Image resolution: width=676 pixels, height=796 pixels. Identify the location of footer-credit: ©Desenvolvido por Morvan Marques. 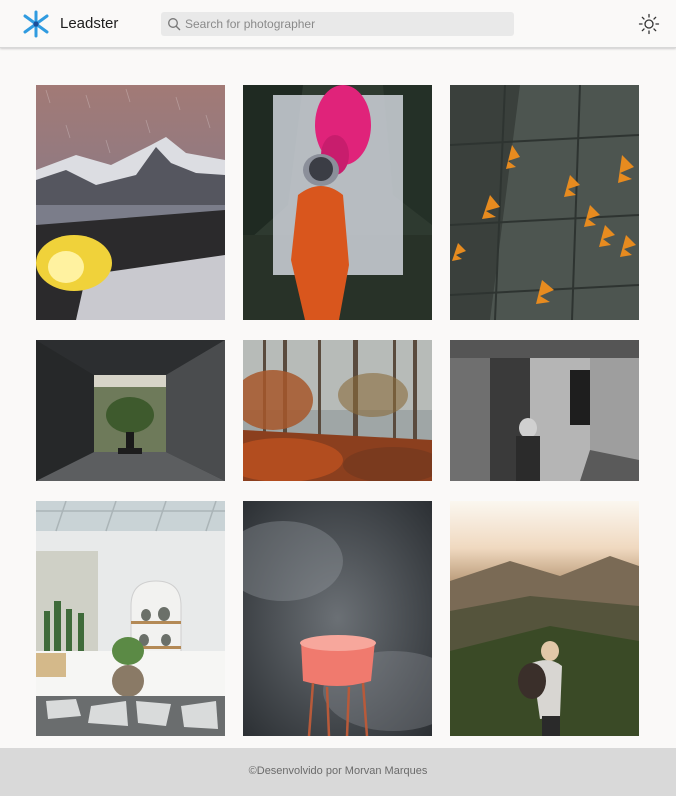
(338, 771).